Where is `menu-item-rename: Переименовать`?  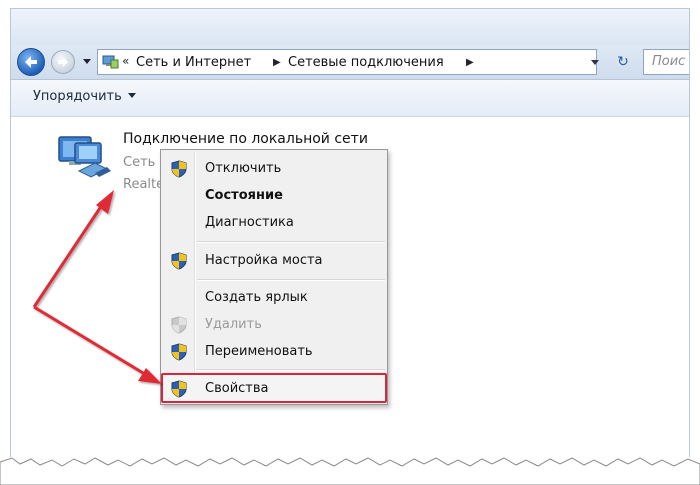 menu-item-rename: Переименовать is located at coordinates (274, 352).